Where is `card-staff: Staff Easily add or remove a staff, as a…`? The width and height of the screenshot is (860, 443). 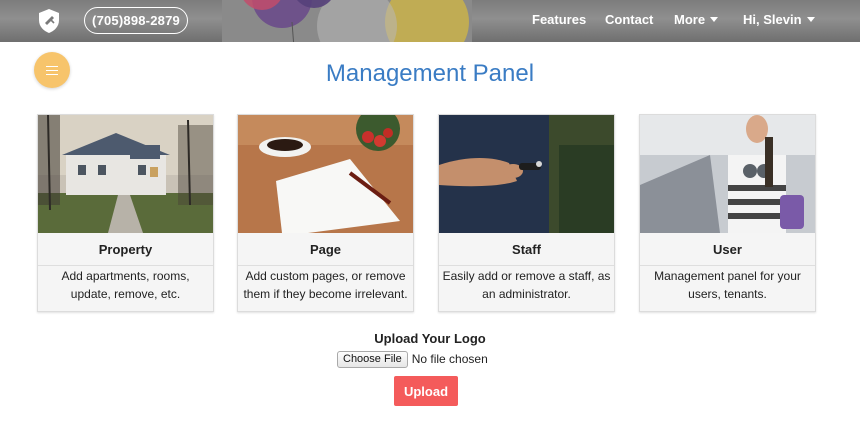 card-staff: Staff Easily add or remove a staff, as a… is located at coordinates (526, 213).